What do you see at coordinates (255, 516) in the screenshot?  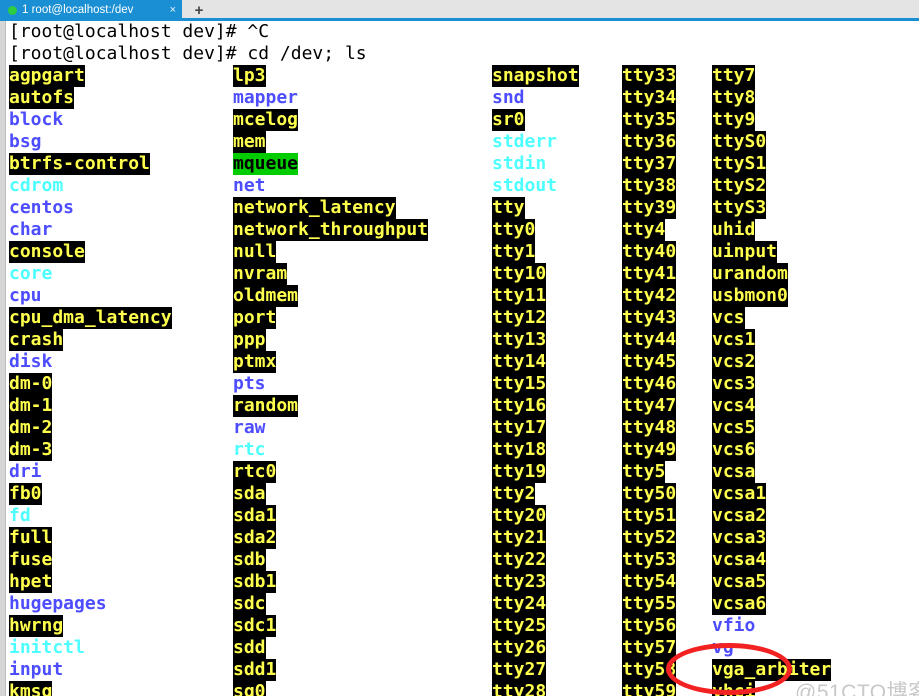 I see `ls-entry: sda1` at bounding box center [255, 516].